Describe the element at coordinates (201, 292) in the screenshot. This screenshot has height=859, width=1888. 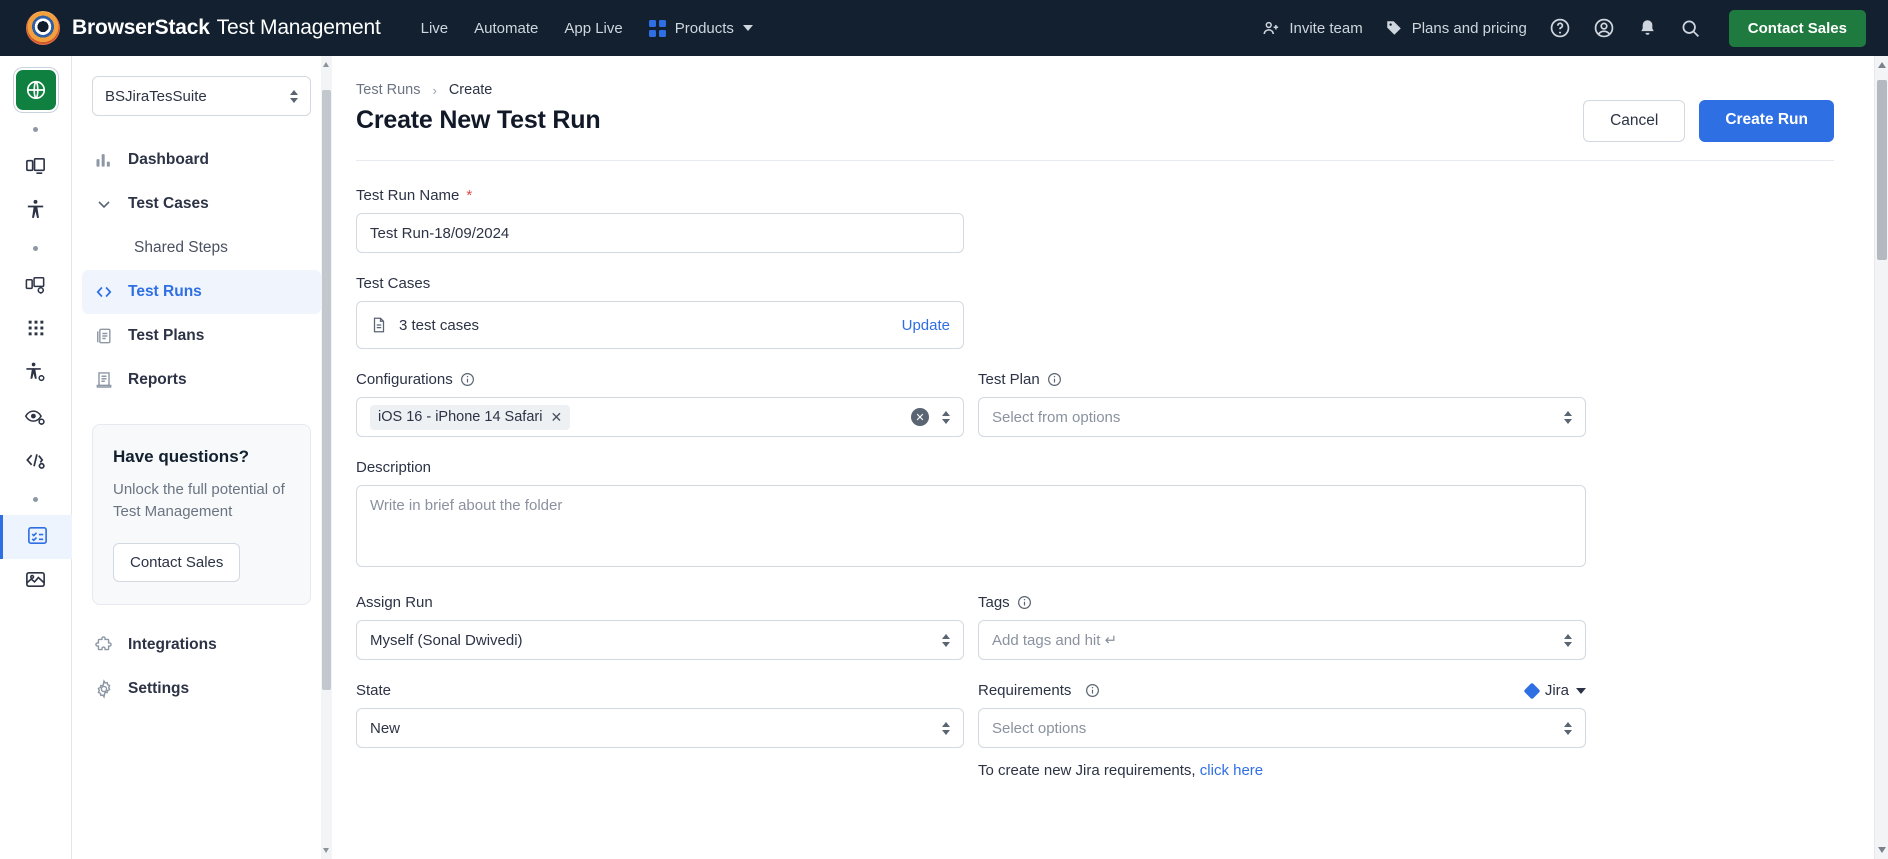
I see `sidebar-item-test-runs: Test Runs` at that location.